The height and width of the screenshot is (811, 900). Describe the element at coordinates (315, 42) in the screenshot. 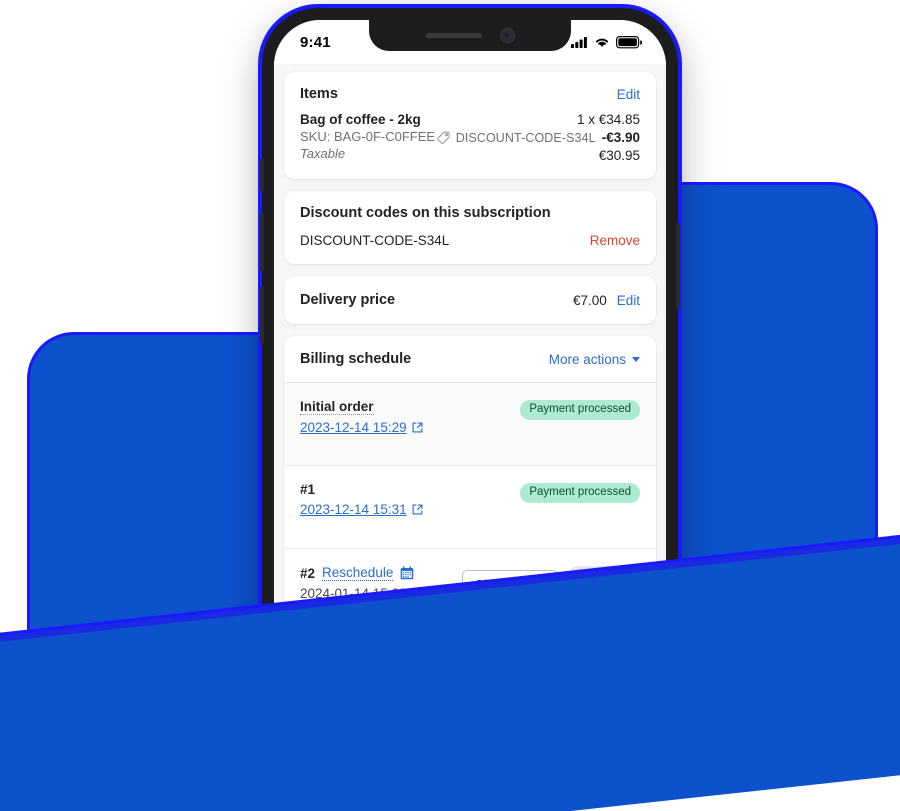

I see `status-bar-clock: 9:41` at that location.